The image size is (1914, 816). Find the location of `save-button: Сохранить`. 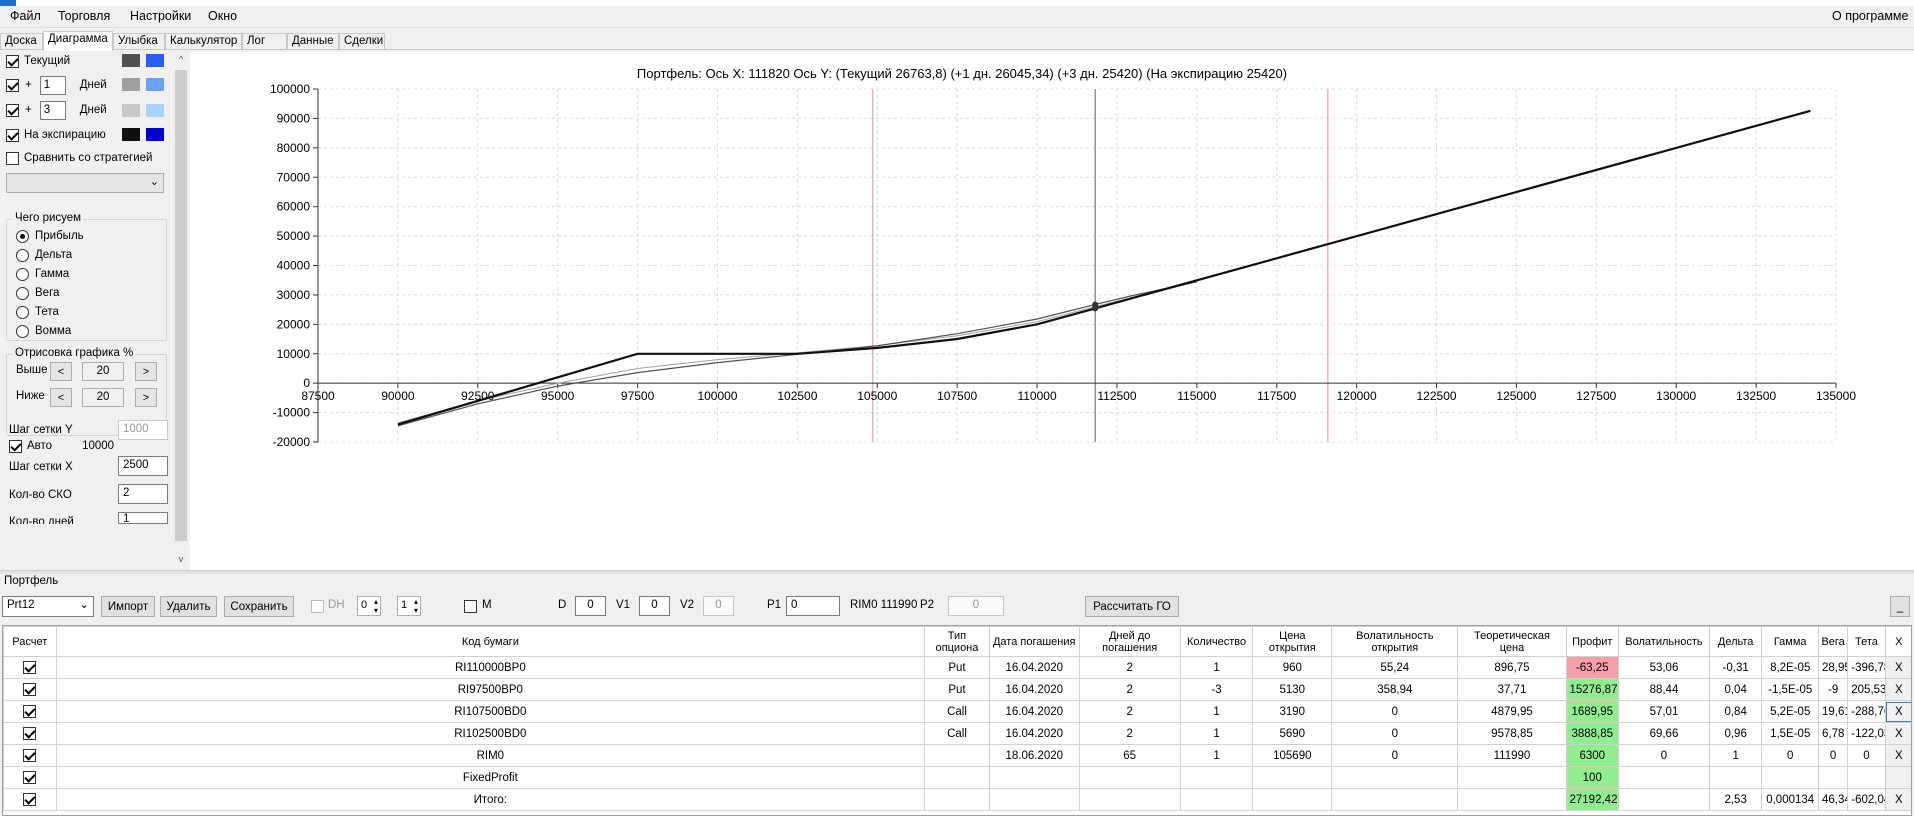

save-button: Сохранить is located at coordinates (259, 606).